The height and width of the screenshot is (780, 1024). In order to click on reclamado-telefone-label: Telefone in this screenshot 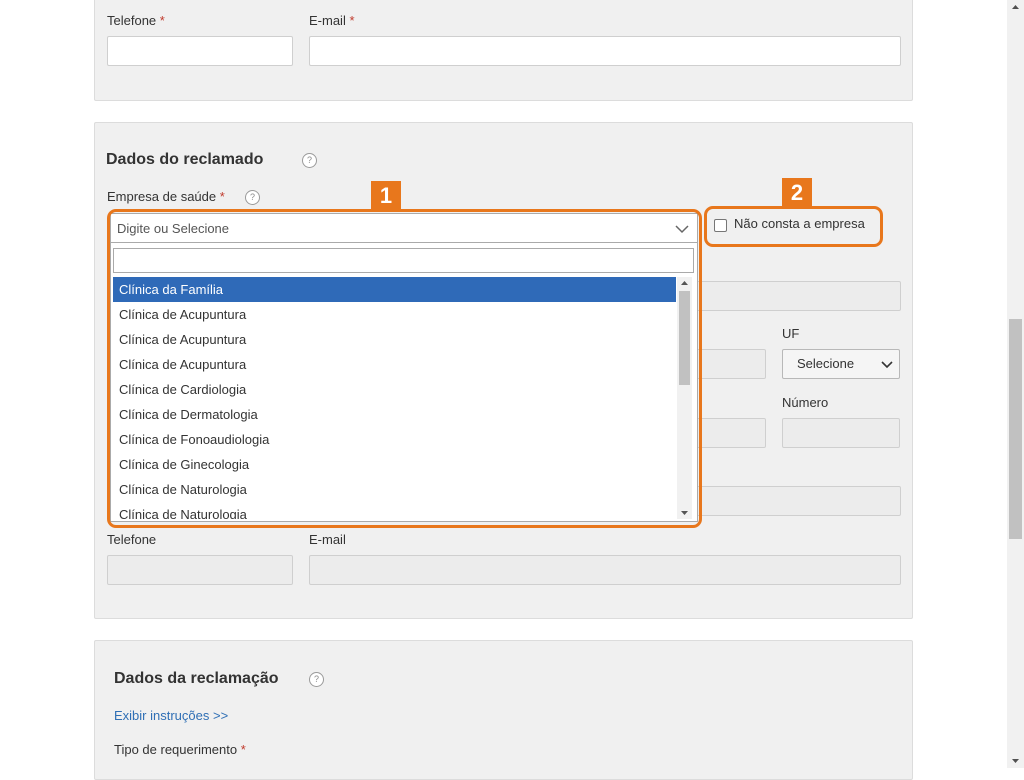, I will do `click(132, 539)`.